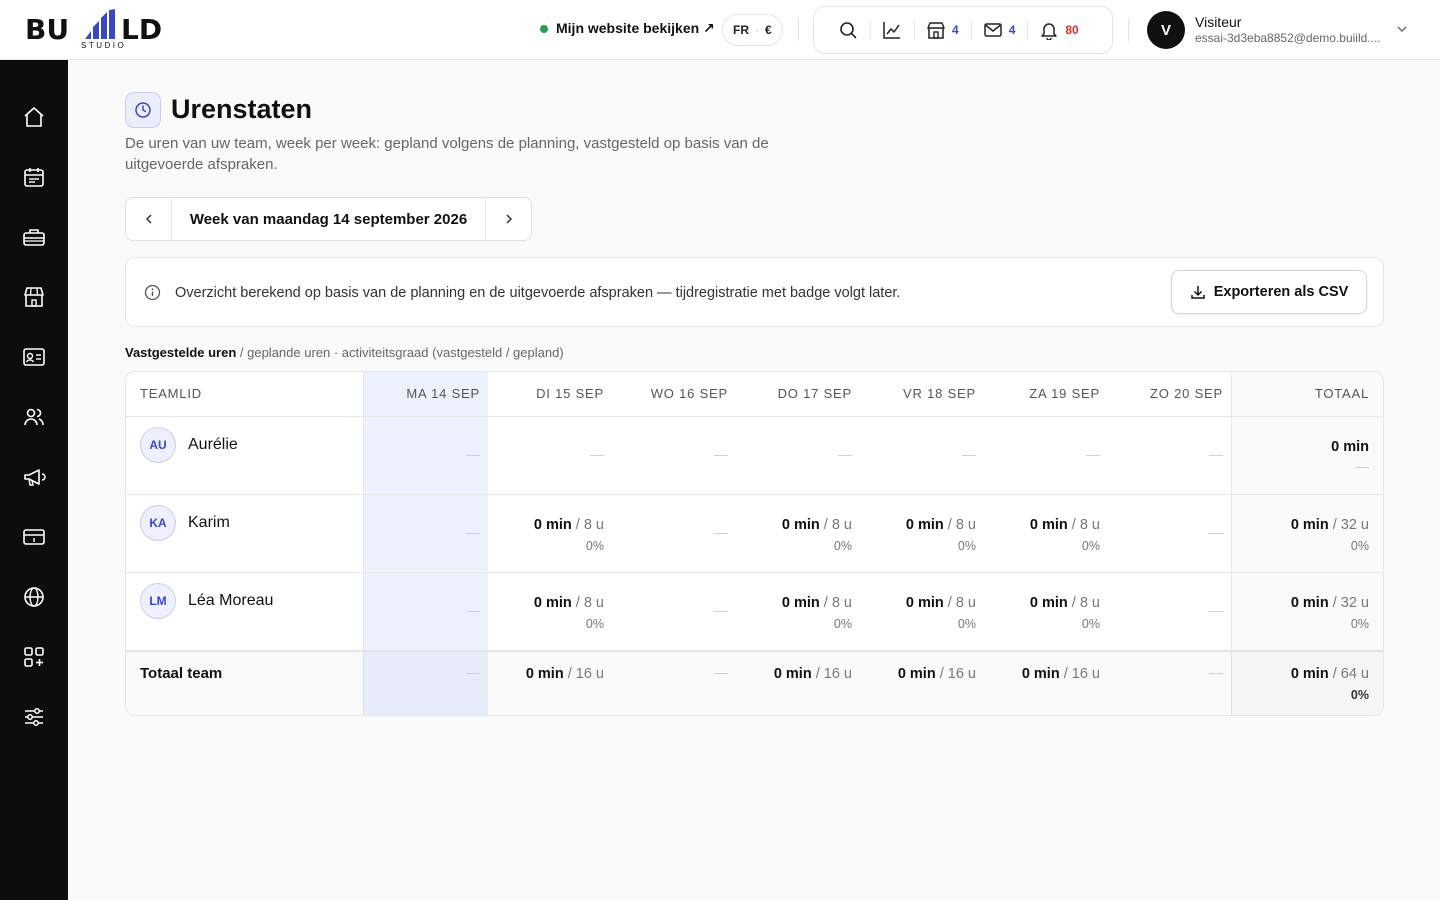  What do you see at coordinates (768, 30) in the screenshot?
I see `currency-symbol: €` at bounding box center [768, 30].